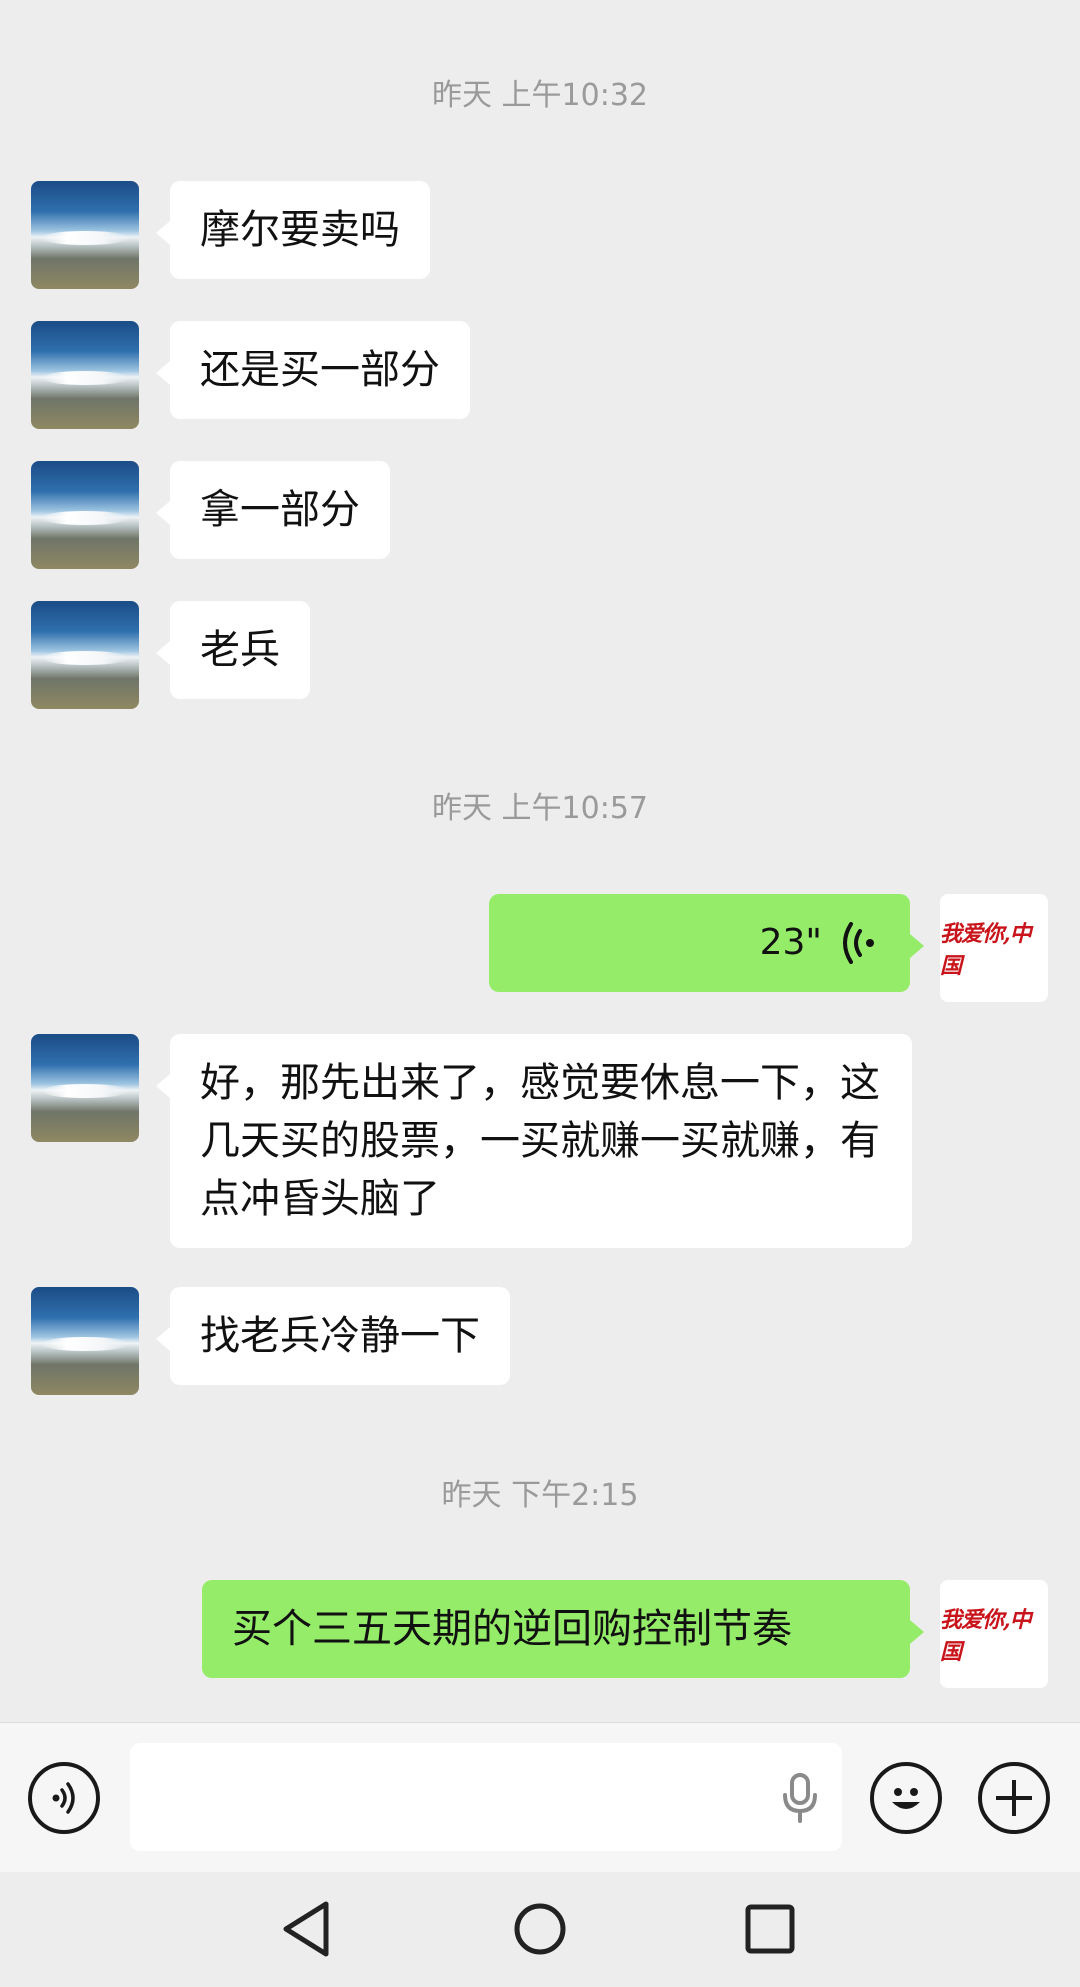 The width and height of the screenshot is (1080, 1987). I want to click on emoji-icon, so click(906, 1798).